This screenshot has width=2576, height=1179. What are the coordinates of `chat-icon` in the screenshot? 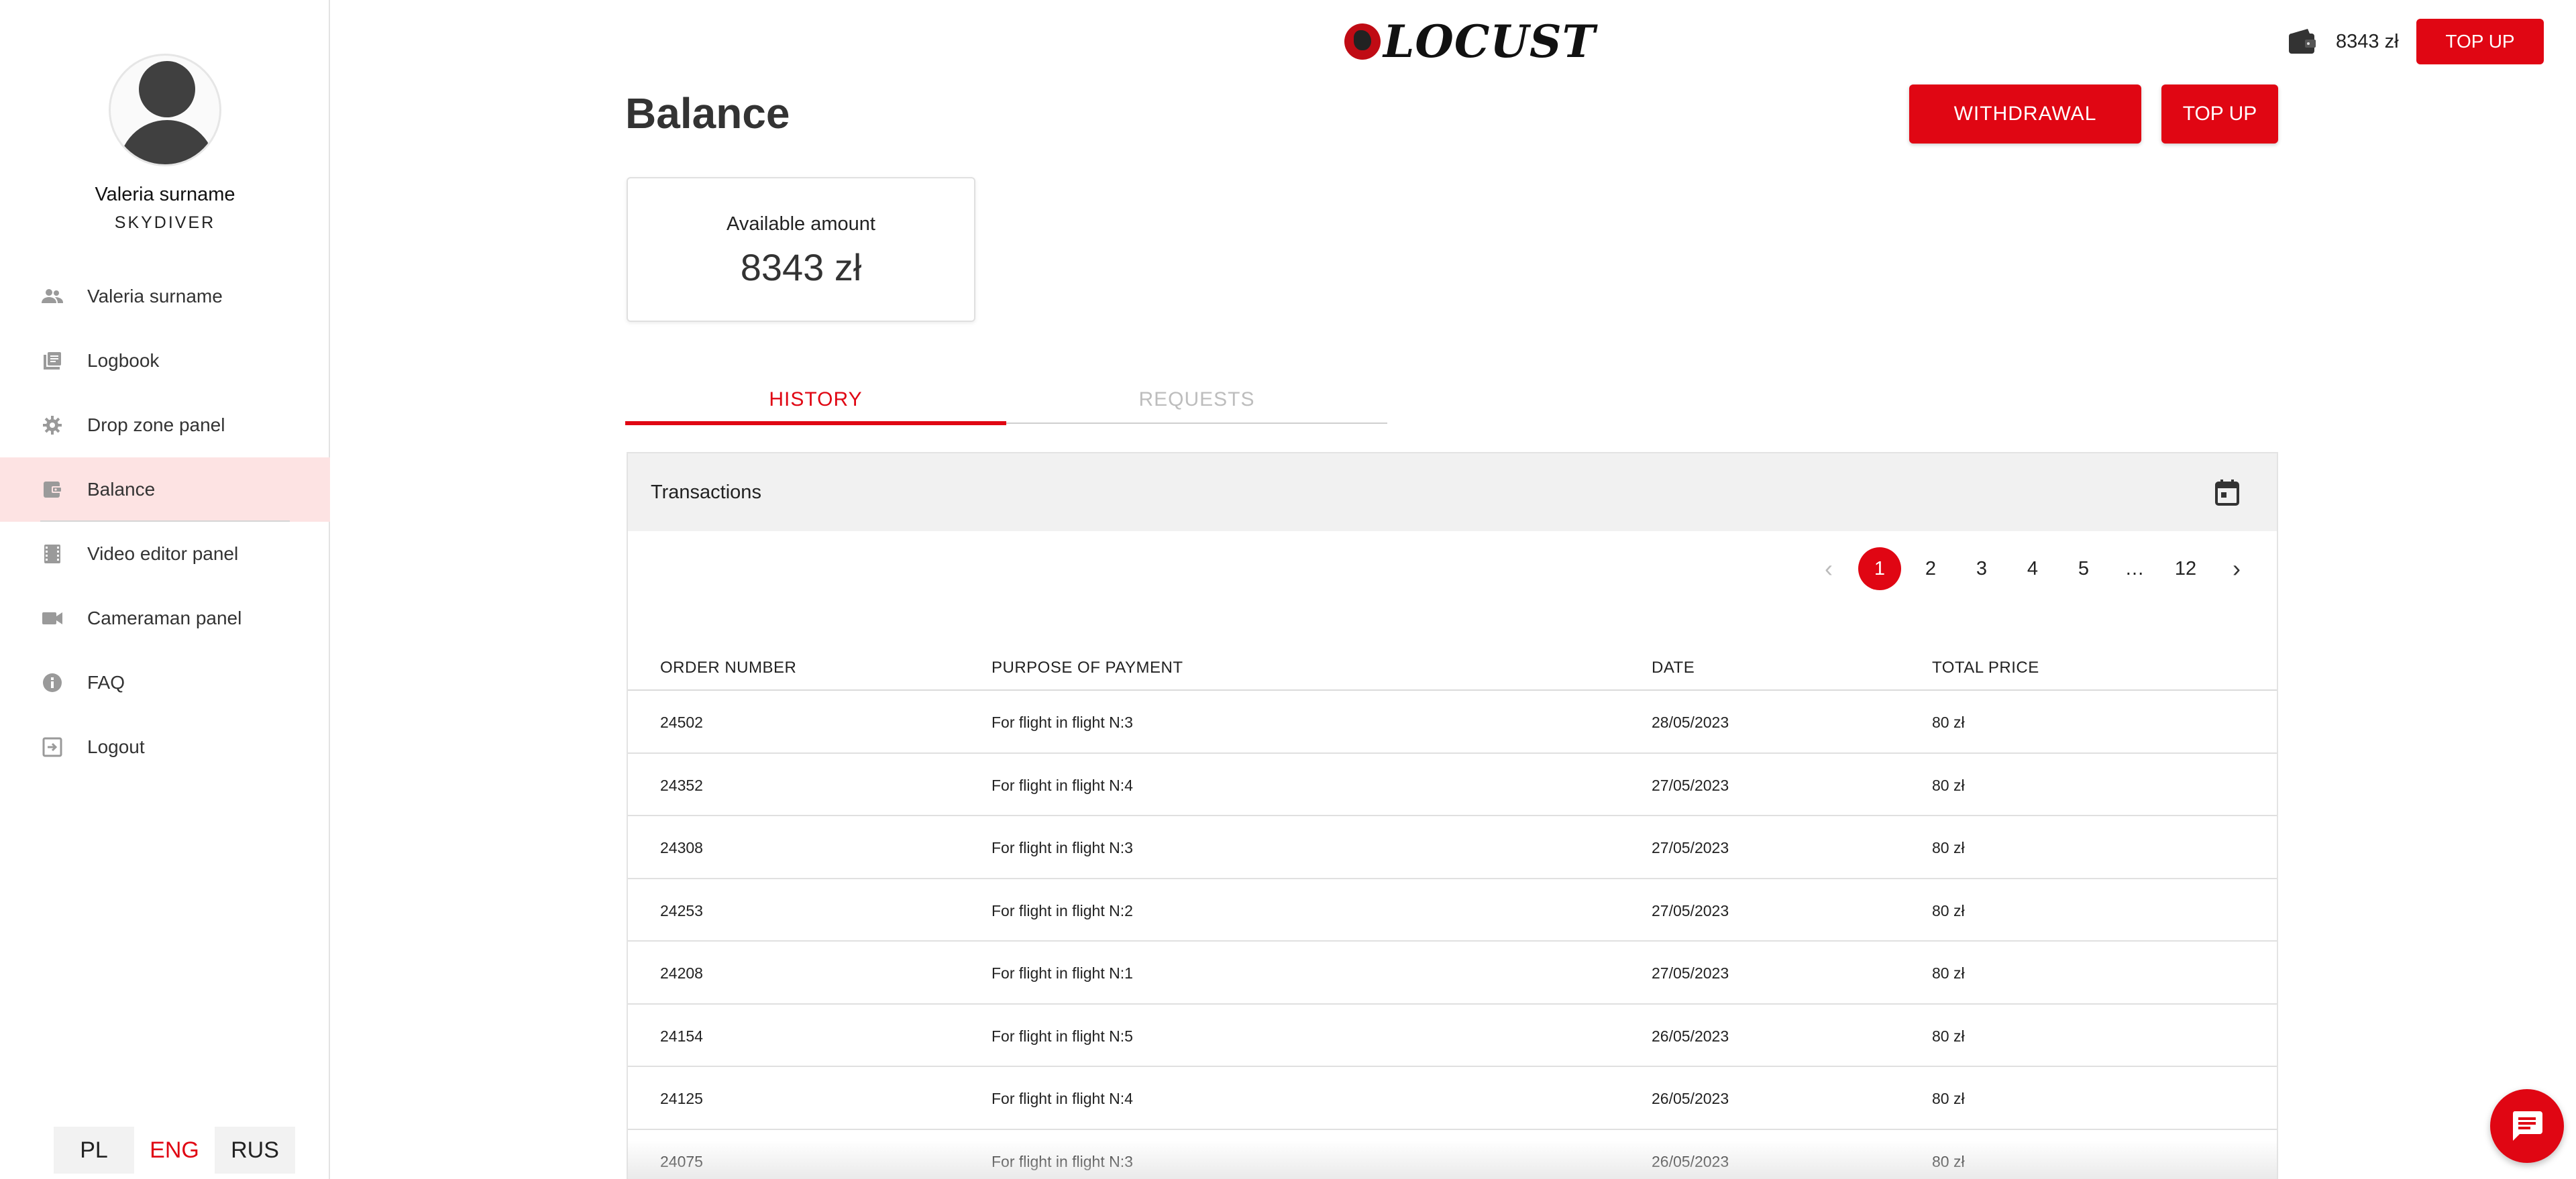 It's located at (2527, 1126).